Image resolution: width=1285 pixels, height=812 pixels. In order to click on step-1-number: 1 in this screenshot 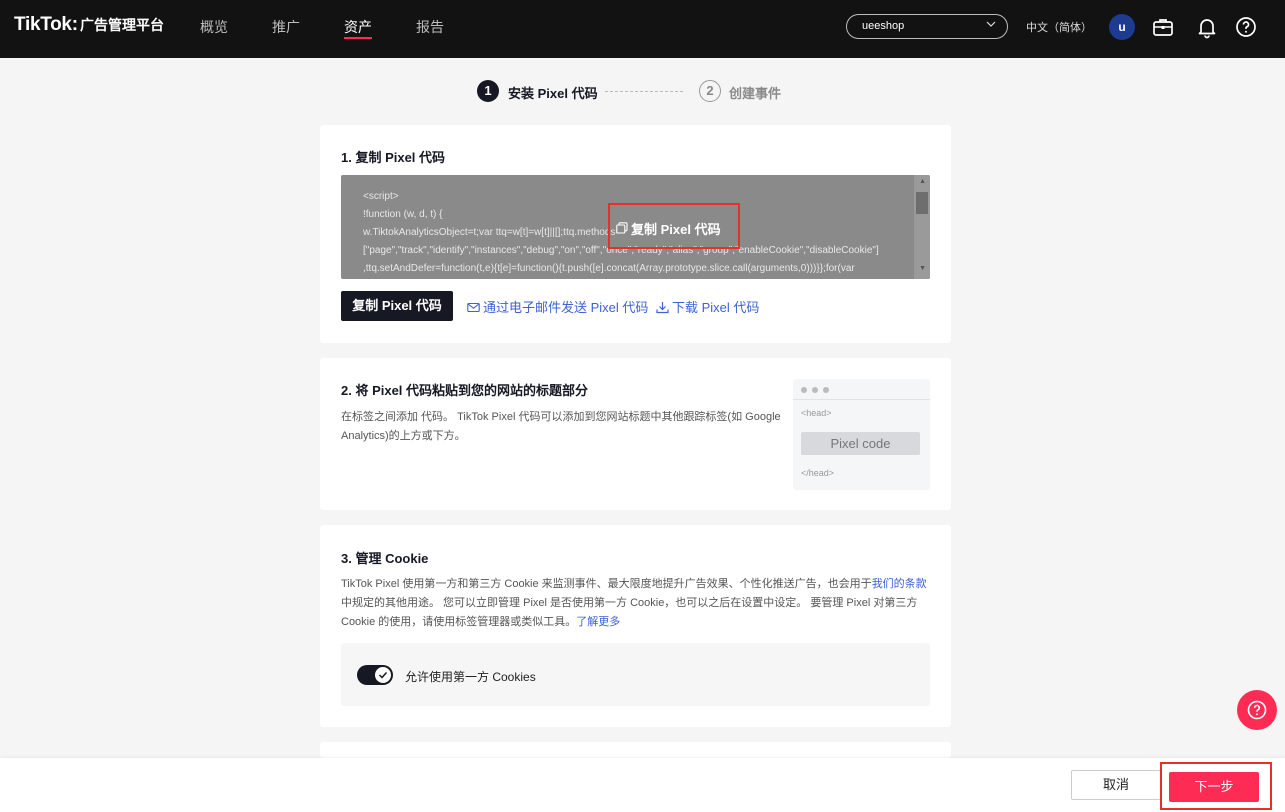, I will do `click(488, 91)`.